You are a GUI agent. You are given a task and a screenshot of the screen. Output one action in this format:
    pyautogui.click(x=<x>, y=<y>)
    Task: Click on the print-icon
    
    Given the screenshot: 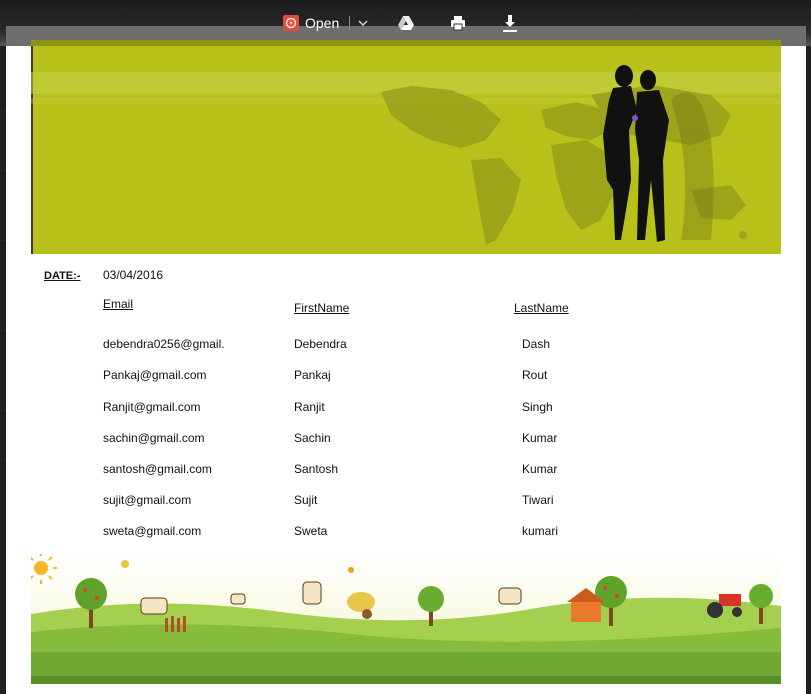 What is the action you would take?
    pyautogui.click(x=458, y=23)
    